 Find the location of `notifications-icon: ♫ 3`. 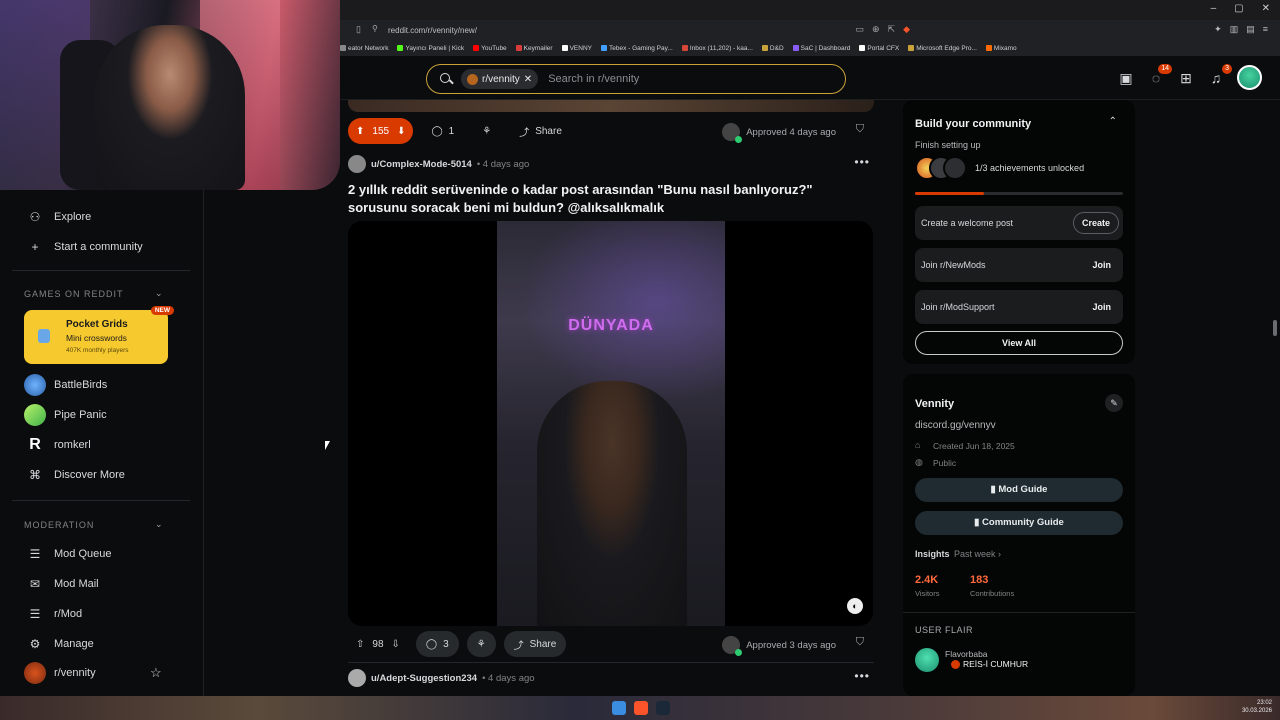

notifications-icon: ♫ 3 is located at coordinates (1219, 75).